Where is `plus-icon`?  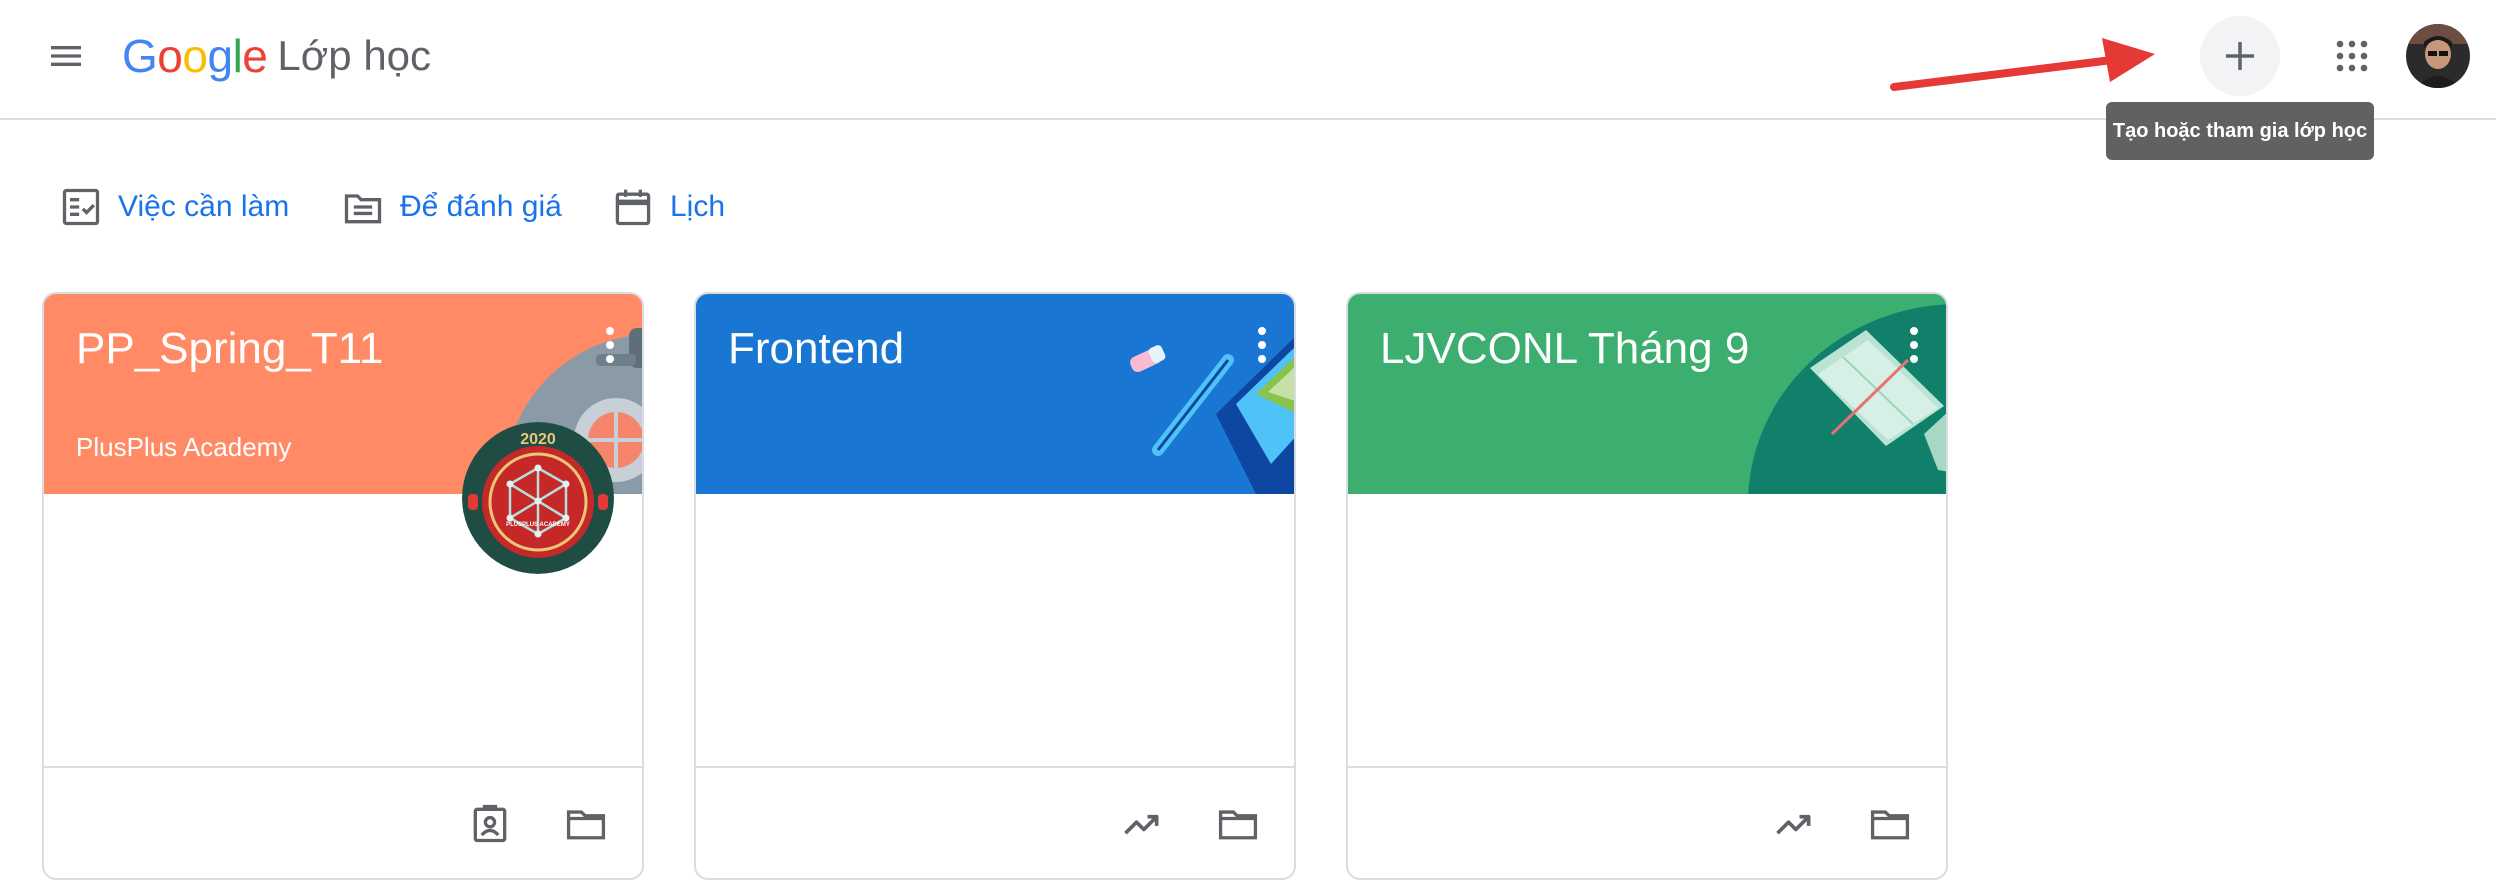 plus-icon is located at coordinates (2240, 56).